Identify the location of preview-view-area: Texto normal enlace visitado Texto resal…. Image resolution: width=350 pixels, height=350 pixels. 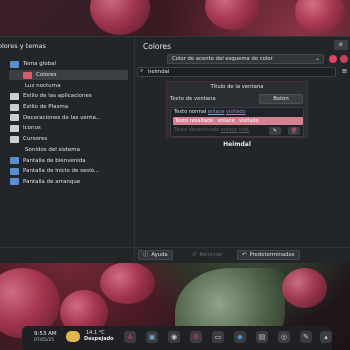
(237, 122).